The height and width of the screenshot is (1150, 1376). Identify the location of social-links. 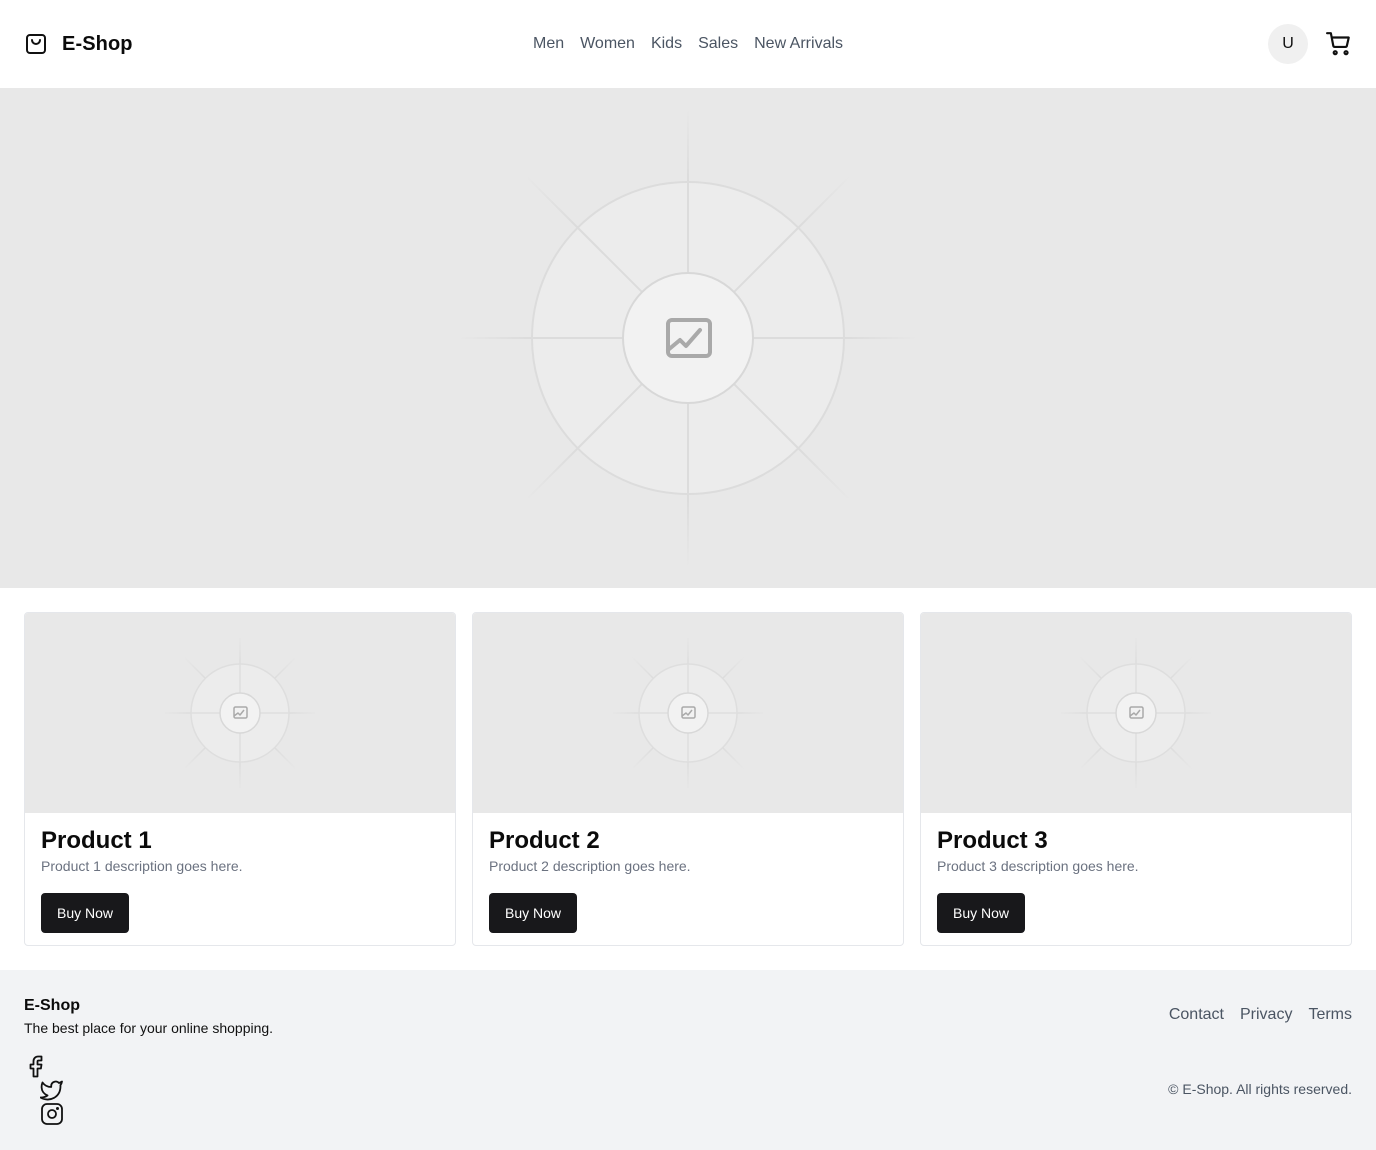
(54, 1094).